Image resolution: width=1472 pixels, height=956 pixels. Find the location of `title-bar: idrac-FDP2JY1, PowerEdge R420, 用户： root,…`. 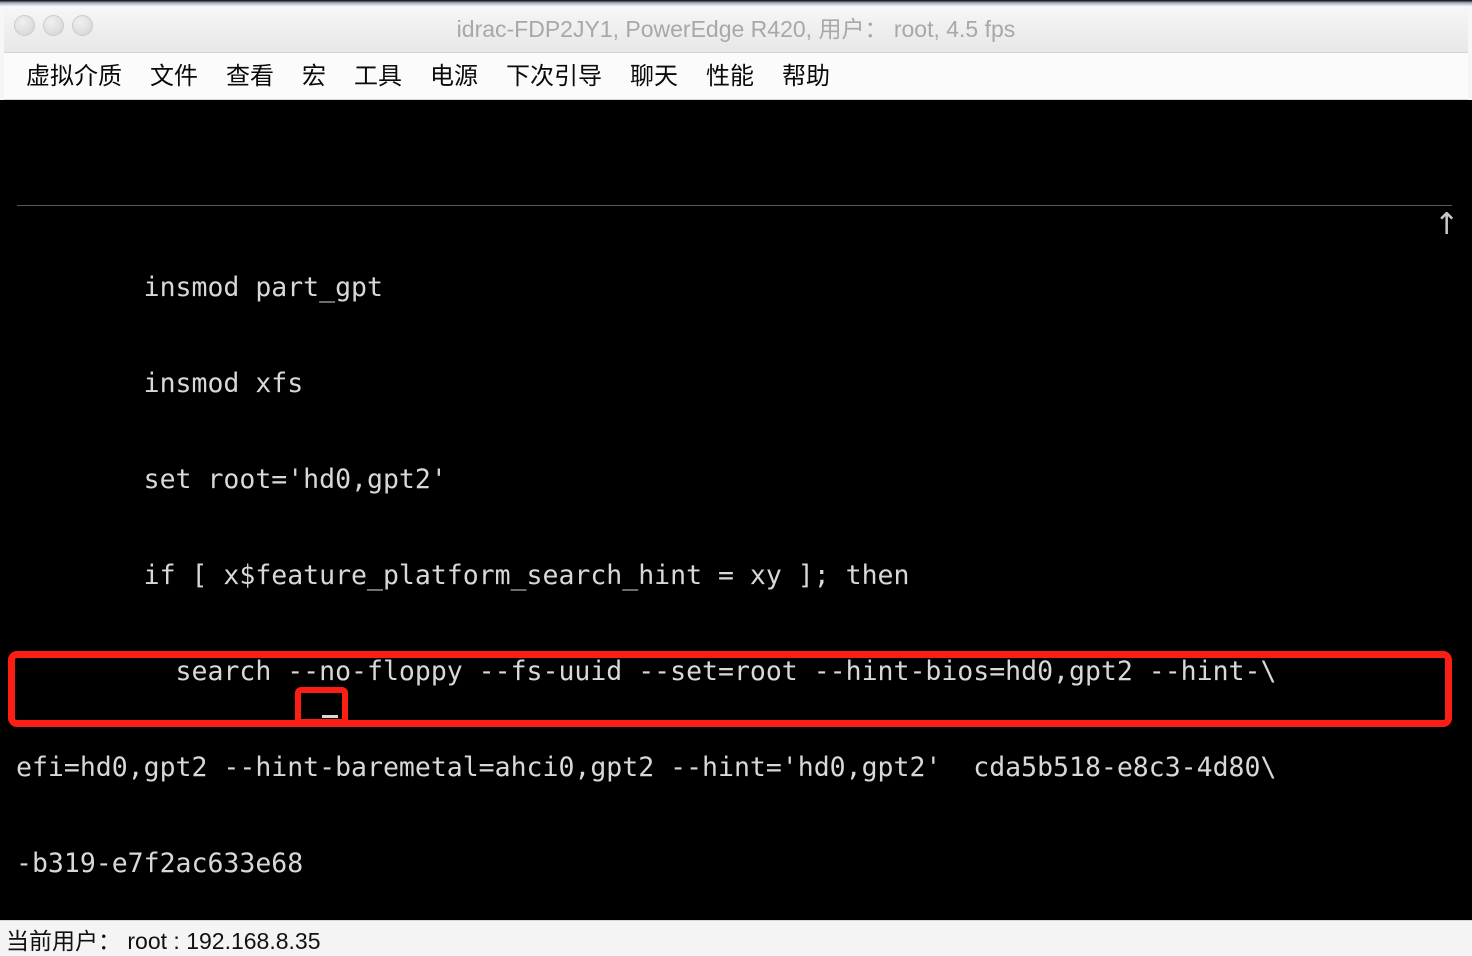

title-bar: idrac-FDP2JY1, PowerEdge R420, 用户： root,… is located at coordinates (736, 29).